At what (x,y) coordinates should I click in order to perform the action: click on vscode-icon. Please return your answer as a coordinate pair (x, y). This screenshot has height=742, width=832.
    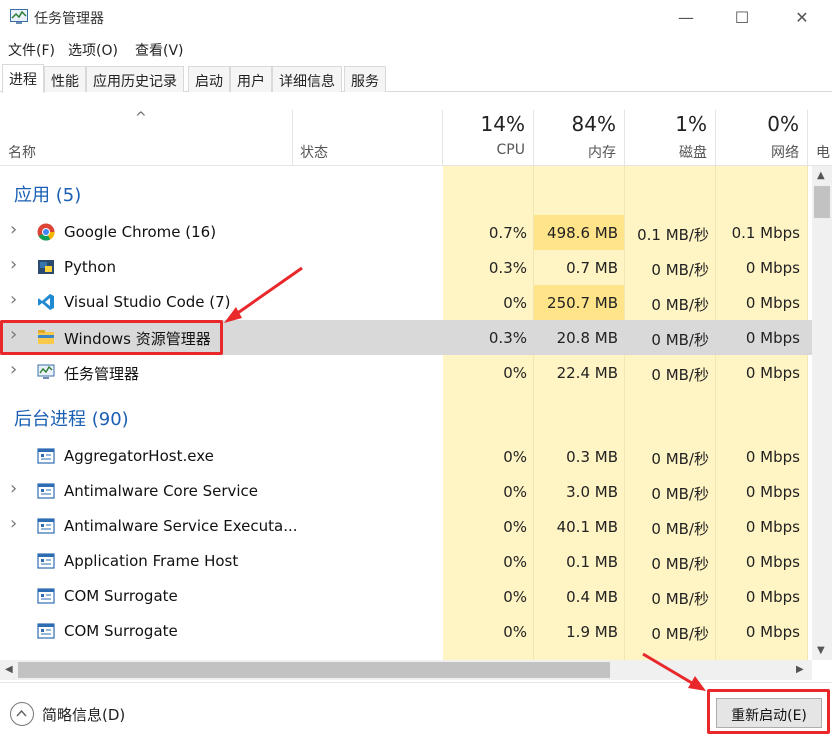
    Looking at the image, I should click on (46, 302).